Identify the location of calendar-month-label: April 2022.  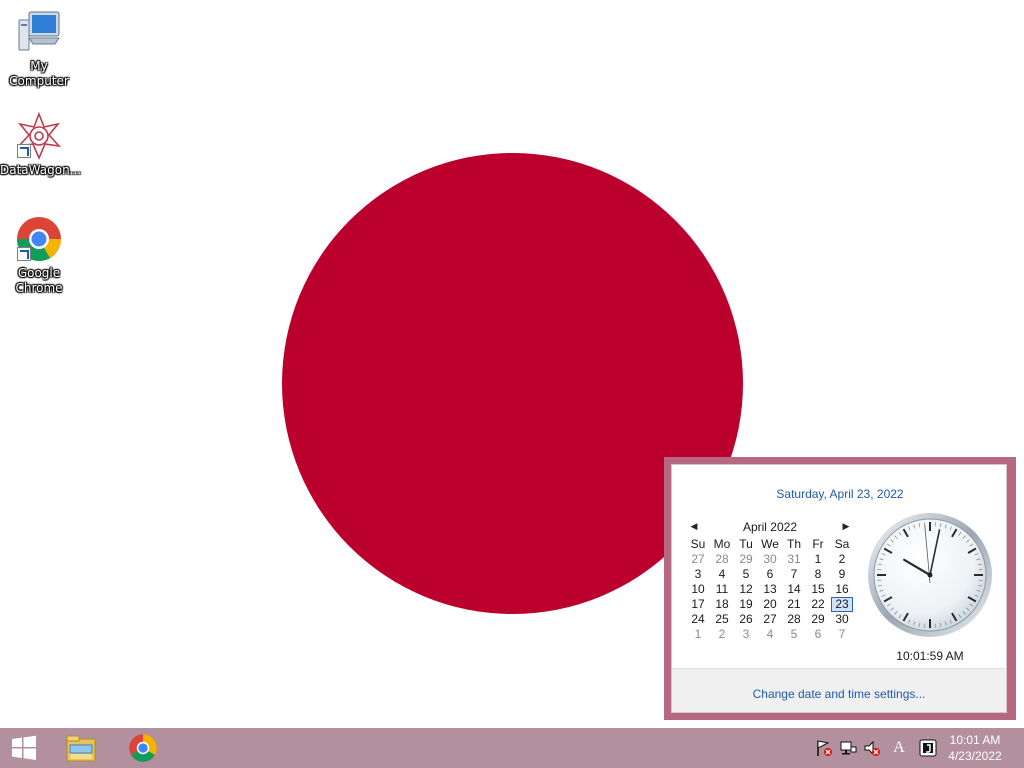
(770, 527).